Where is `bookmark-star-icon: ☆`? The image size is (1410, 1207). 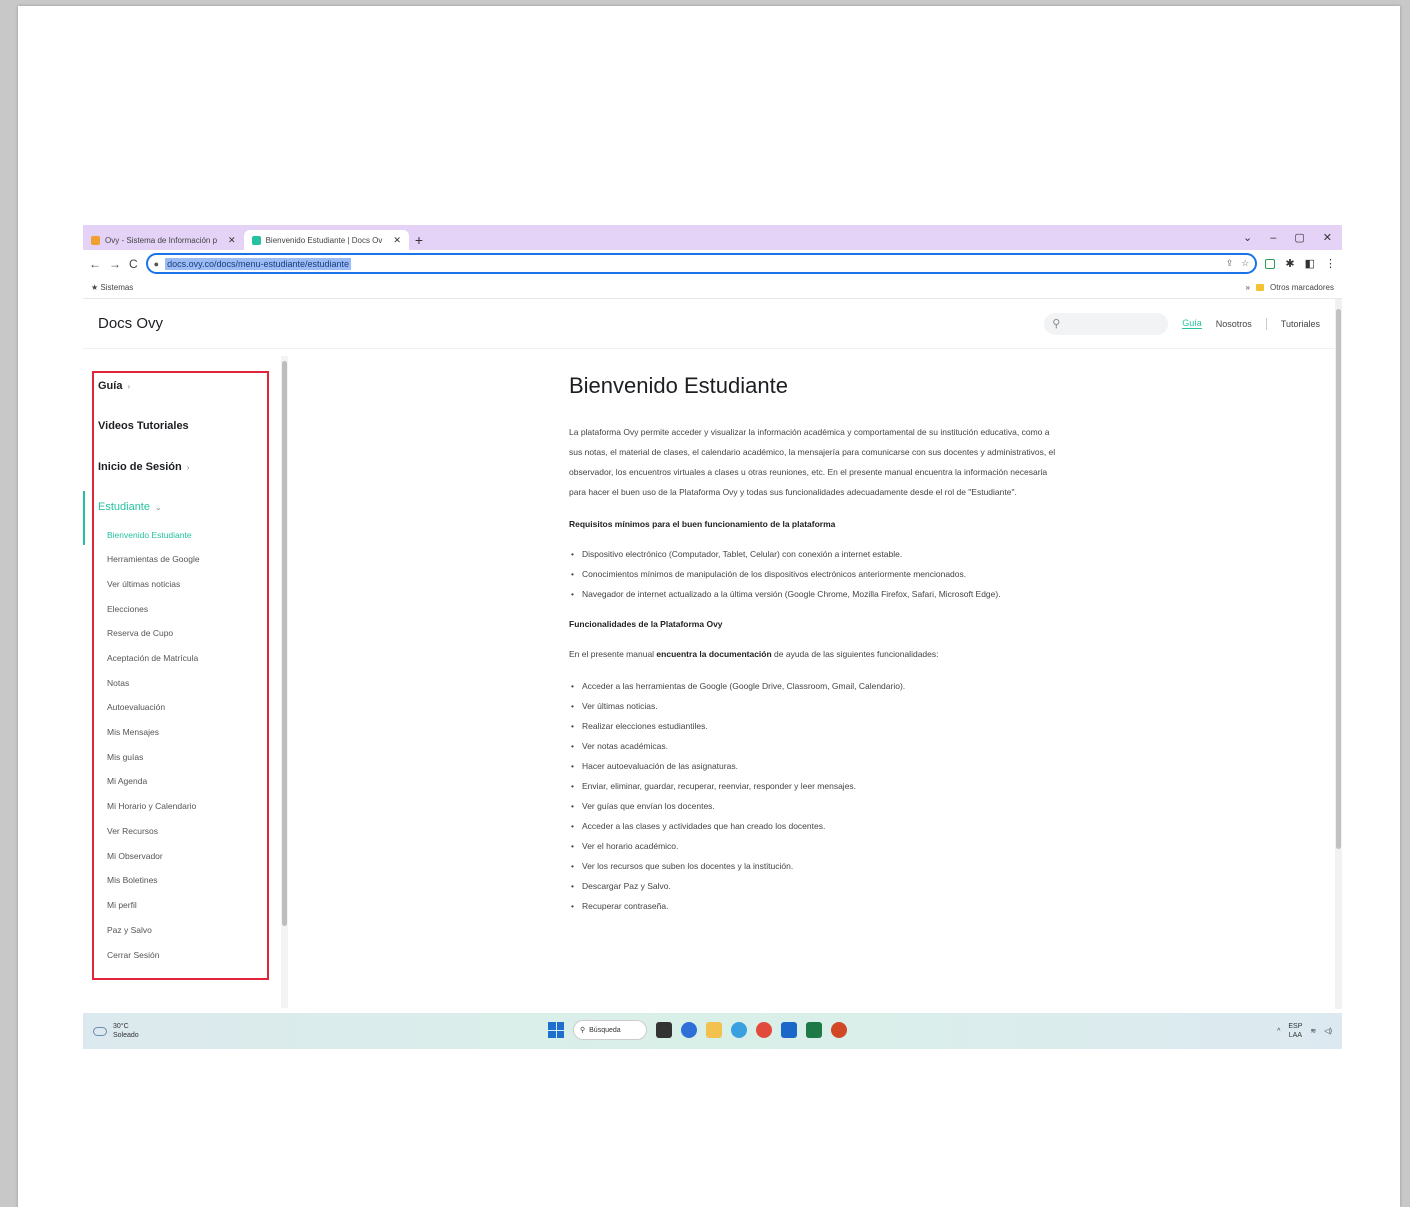
bookmark-star-icon: ☆ is located at coordinates (1245, 263).